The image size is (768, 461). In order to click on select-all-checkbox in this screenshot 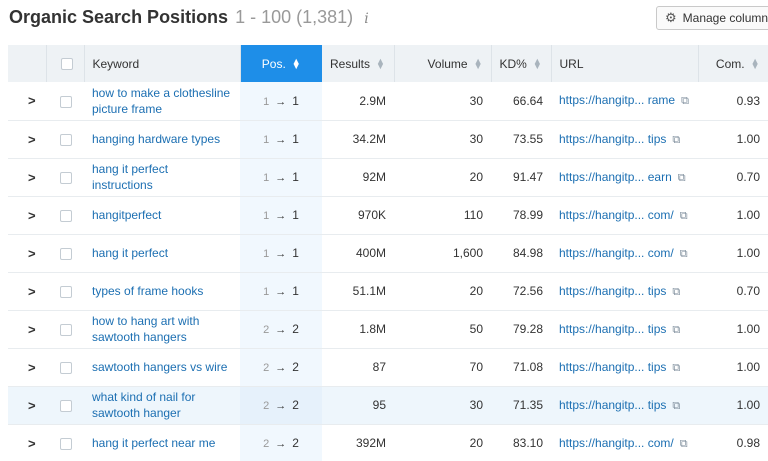, I will do `click(66, 64)`.